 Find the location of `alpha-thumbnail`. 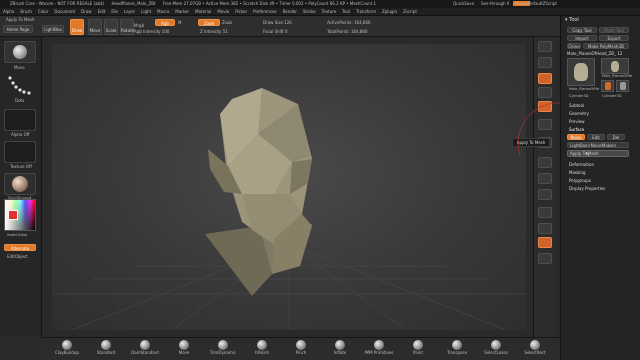

alpha-thumbnail is located at coordinates (20, 120).